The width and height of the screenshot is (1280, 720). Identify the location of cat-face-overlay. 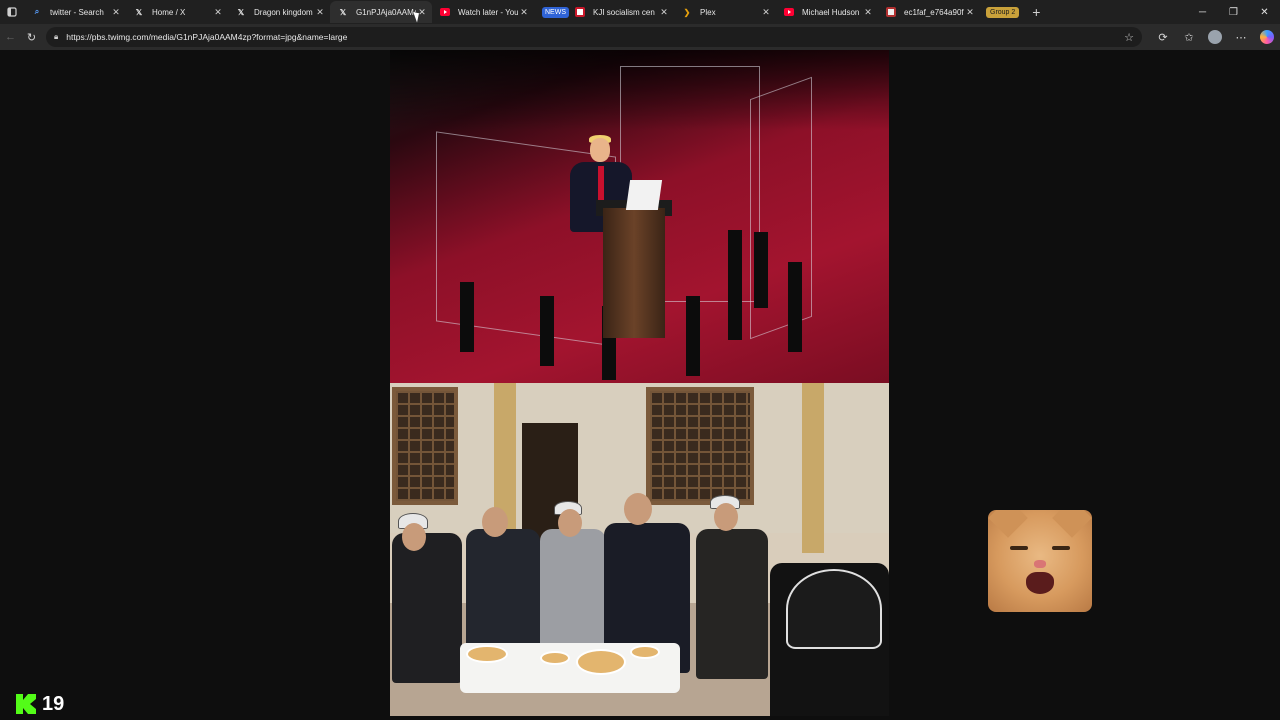
(1040, 561).